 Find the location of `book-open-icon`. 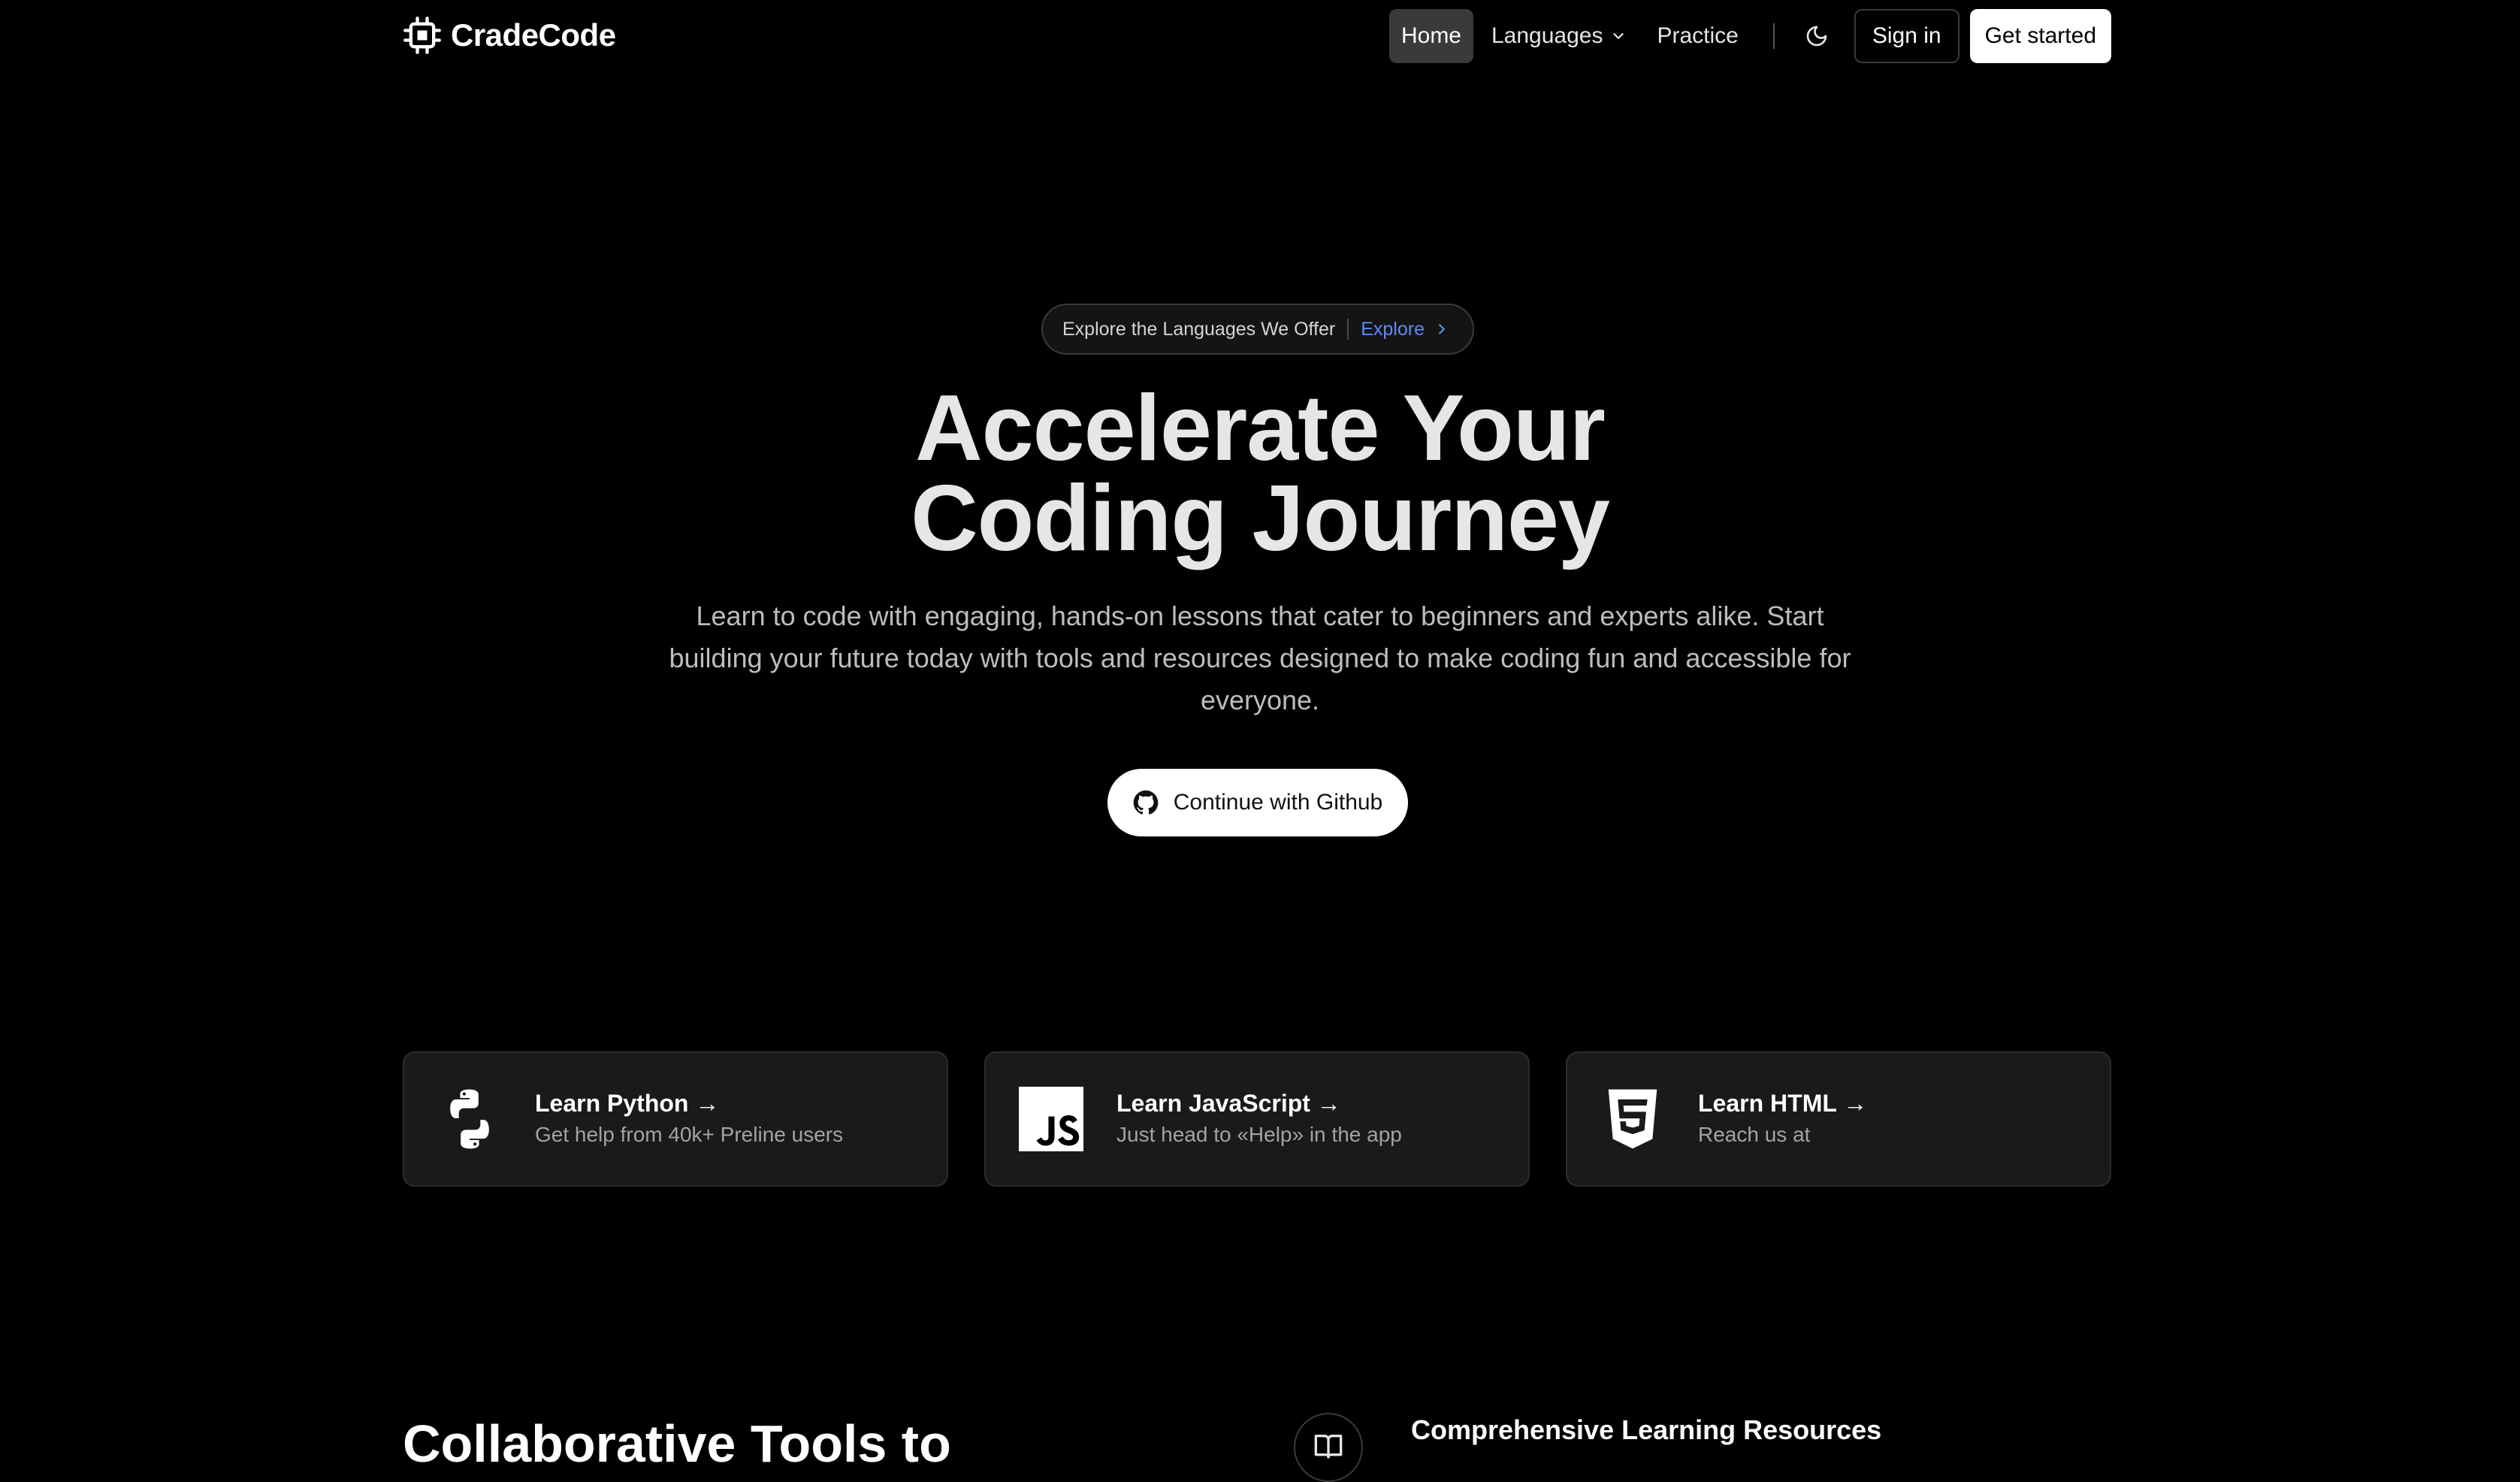

book-open-icon is located at coordinates (1328, 1447).